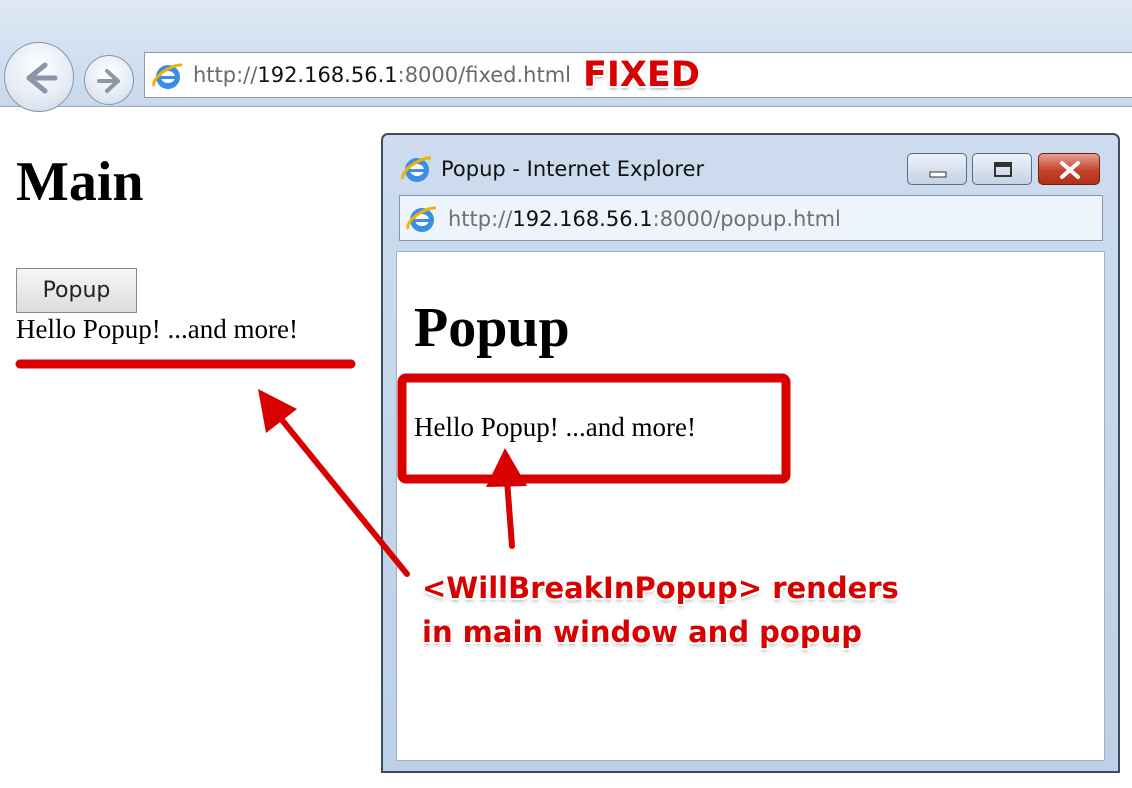 This screenshot has height=788, width=1132. Describe the element at coordinates (642, 632) in the screenshot. I see `callout-line-2: in main window and popup` at that location.